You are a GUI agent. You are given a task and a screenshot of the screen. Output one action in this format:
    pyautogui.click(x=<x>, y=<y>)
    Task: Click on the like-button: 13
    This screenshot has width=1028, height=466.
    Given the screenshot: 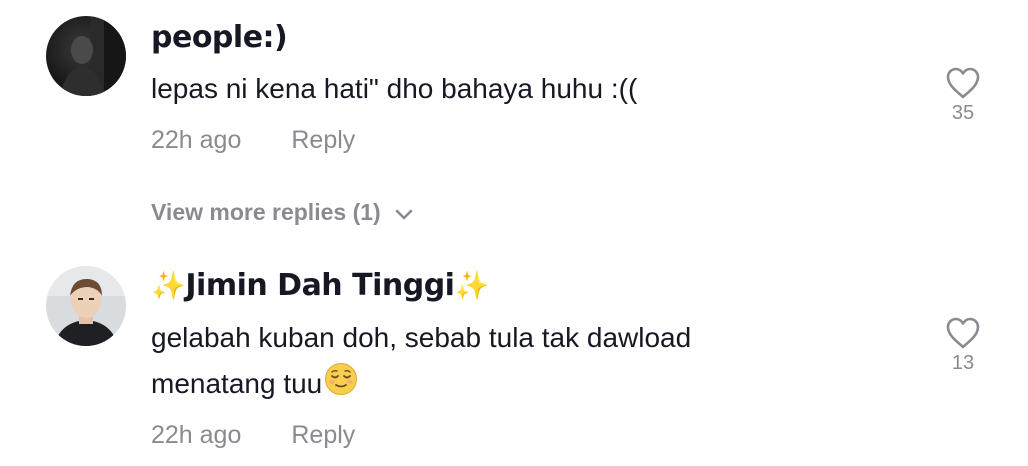 What is the action you would take?
    pyautogui.click(x=963, y=345)
    